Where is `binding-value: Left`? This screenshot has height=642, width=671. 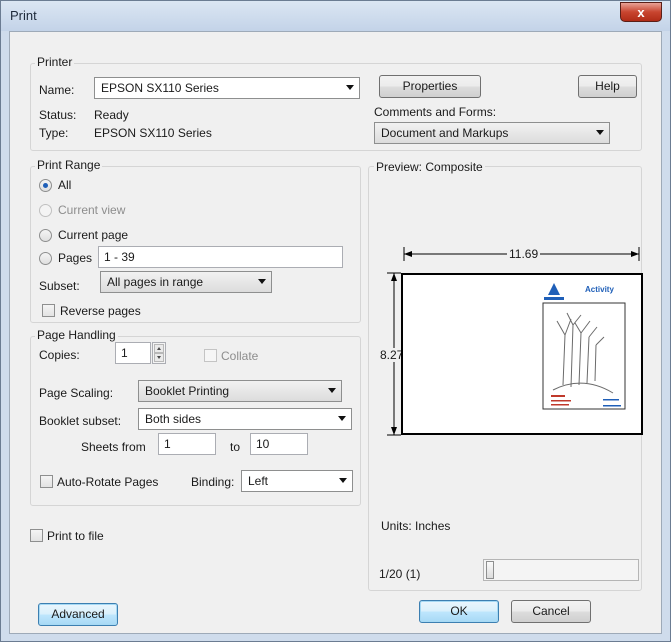
binding-value: Left is located at coordinates (258, 481).